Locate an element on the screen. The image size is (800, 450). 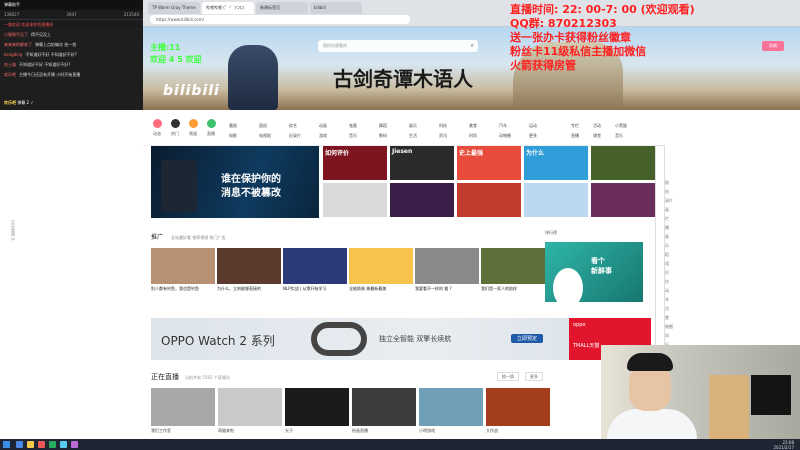
preorder-button: 立即预定 is located at coordinates (527, 338).